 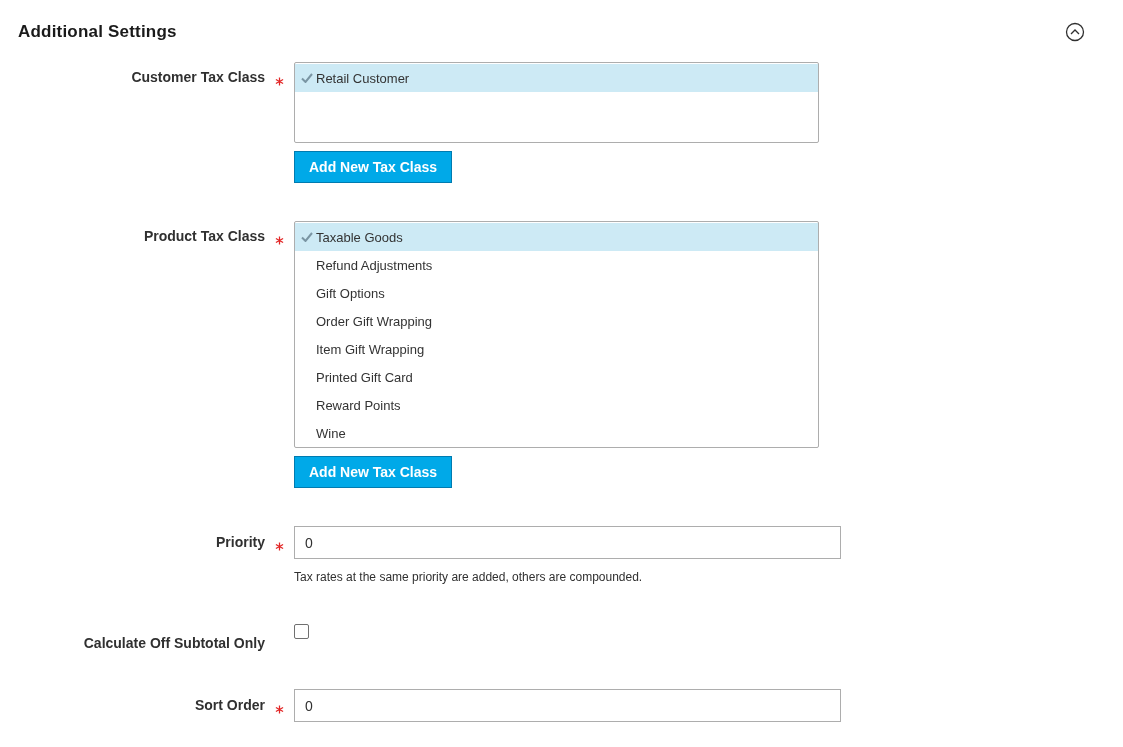 I want to click on field-label: Sort Order, so click(x=230, y=704).